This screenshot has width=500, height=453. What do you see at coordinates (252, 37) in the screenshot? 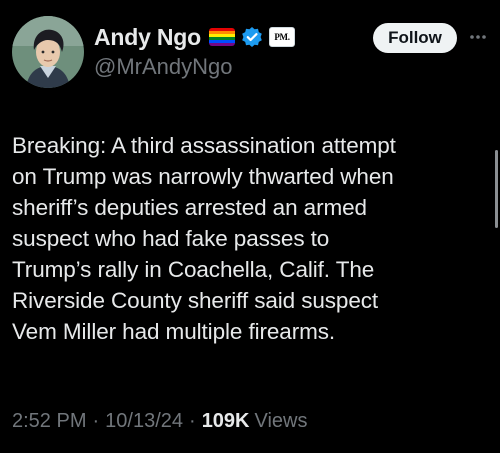
I see `verified-badge-icon` at bounding box center [252, 37].